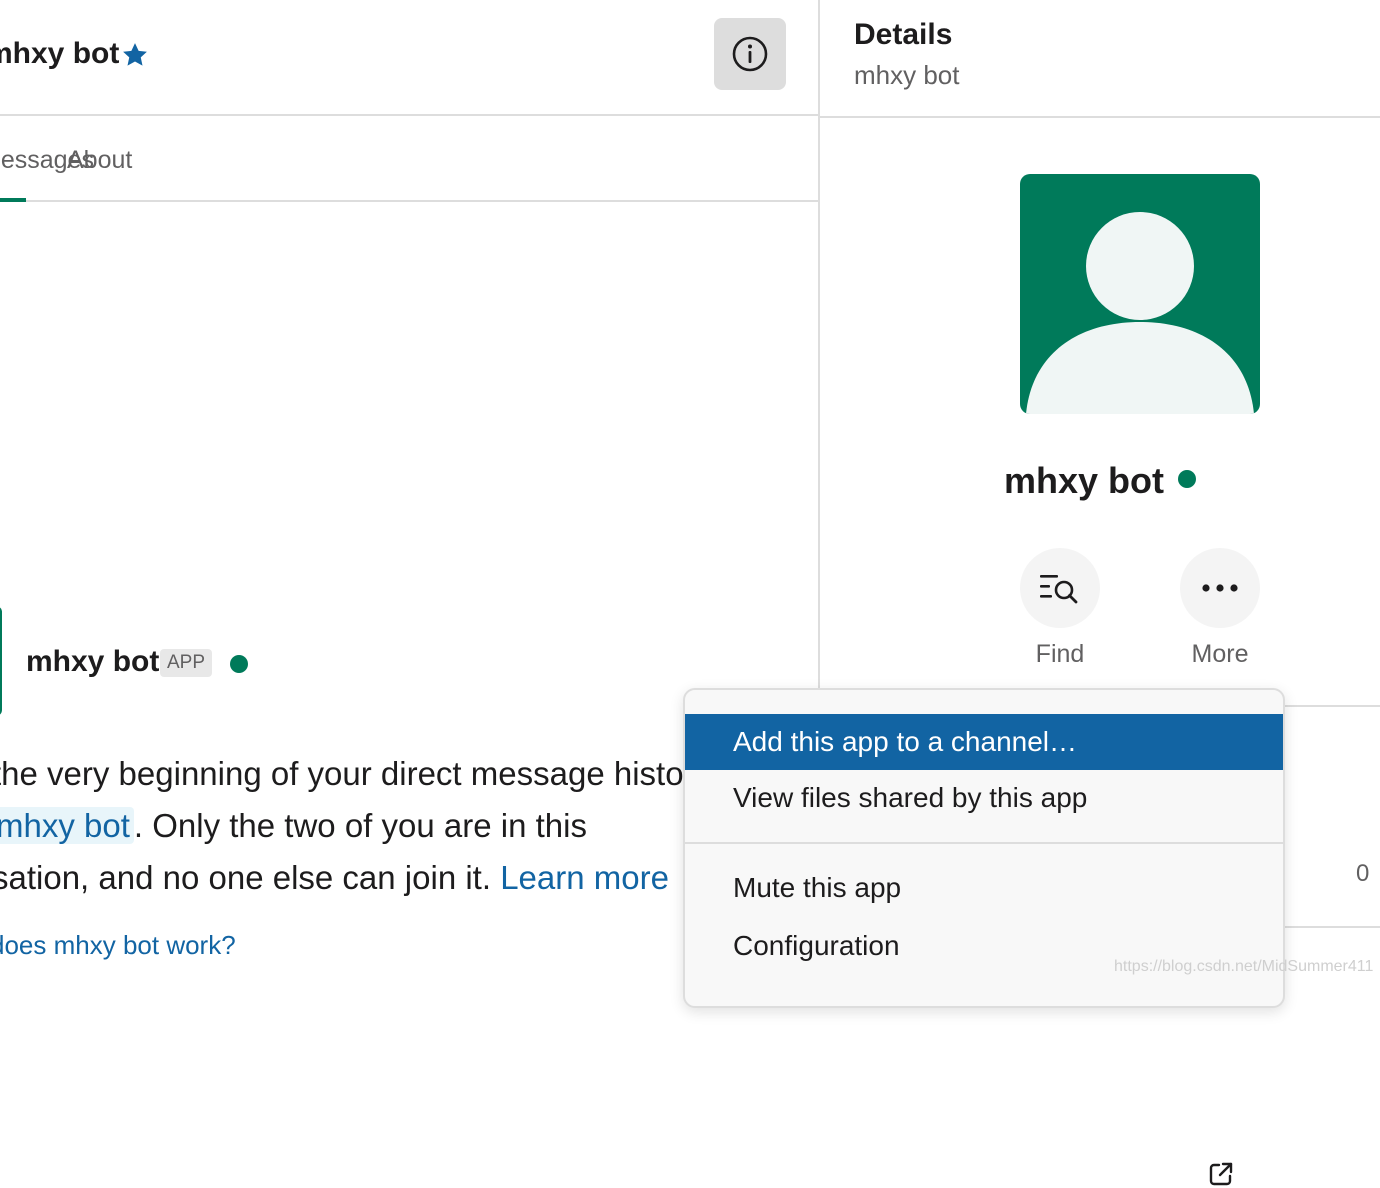 The width and height of the screenshot is (1380, 1188). I want to click on how-bot-works-link: does mhxy bot work?, so click(118, 945).